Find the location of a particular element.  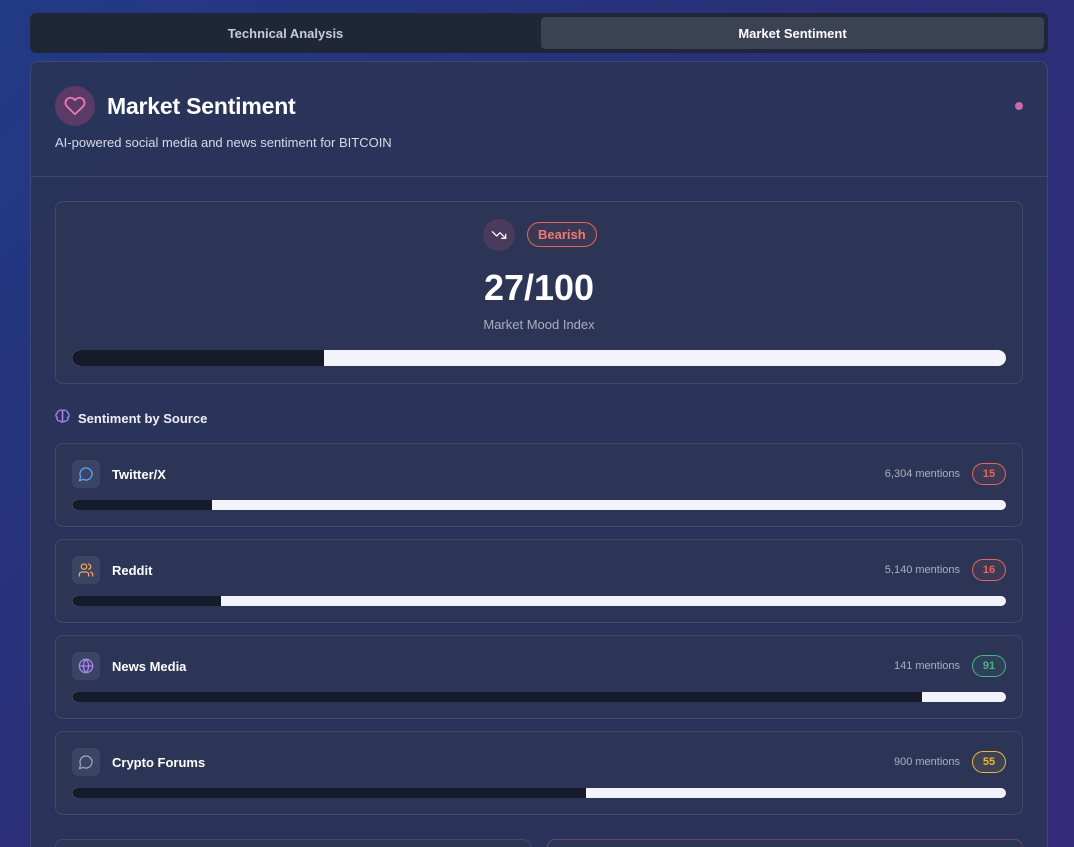

mentions-count: 141 mentions is located at coordinates (926, 666).